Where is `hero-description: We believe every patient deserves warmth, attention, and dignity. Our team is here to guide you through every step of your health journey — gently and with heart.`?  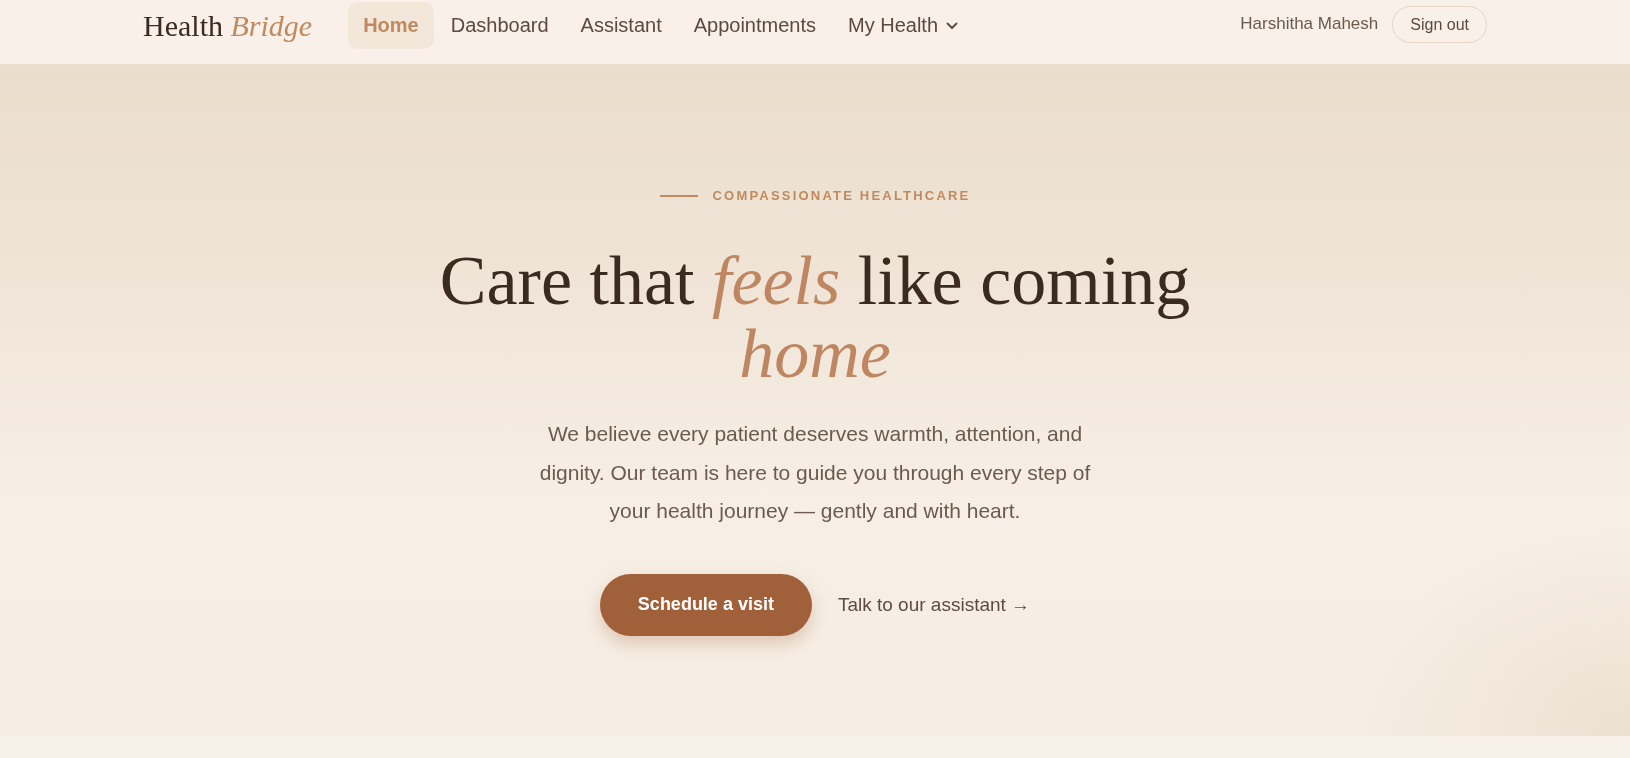 hero-description: We believe every patient deserves warmth, attention, and dignity. Our team is here to guide you through every step of your health journey — gently and with heart. is located at coordinates (815, 472).